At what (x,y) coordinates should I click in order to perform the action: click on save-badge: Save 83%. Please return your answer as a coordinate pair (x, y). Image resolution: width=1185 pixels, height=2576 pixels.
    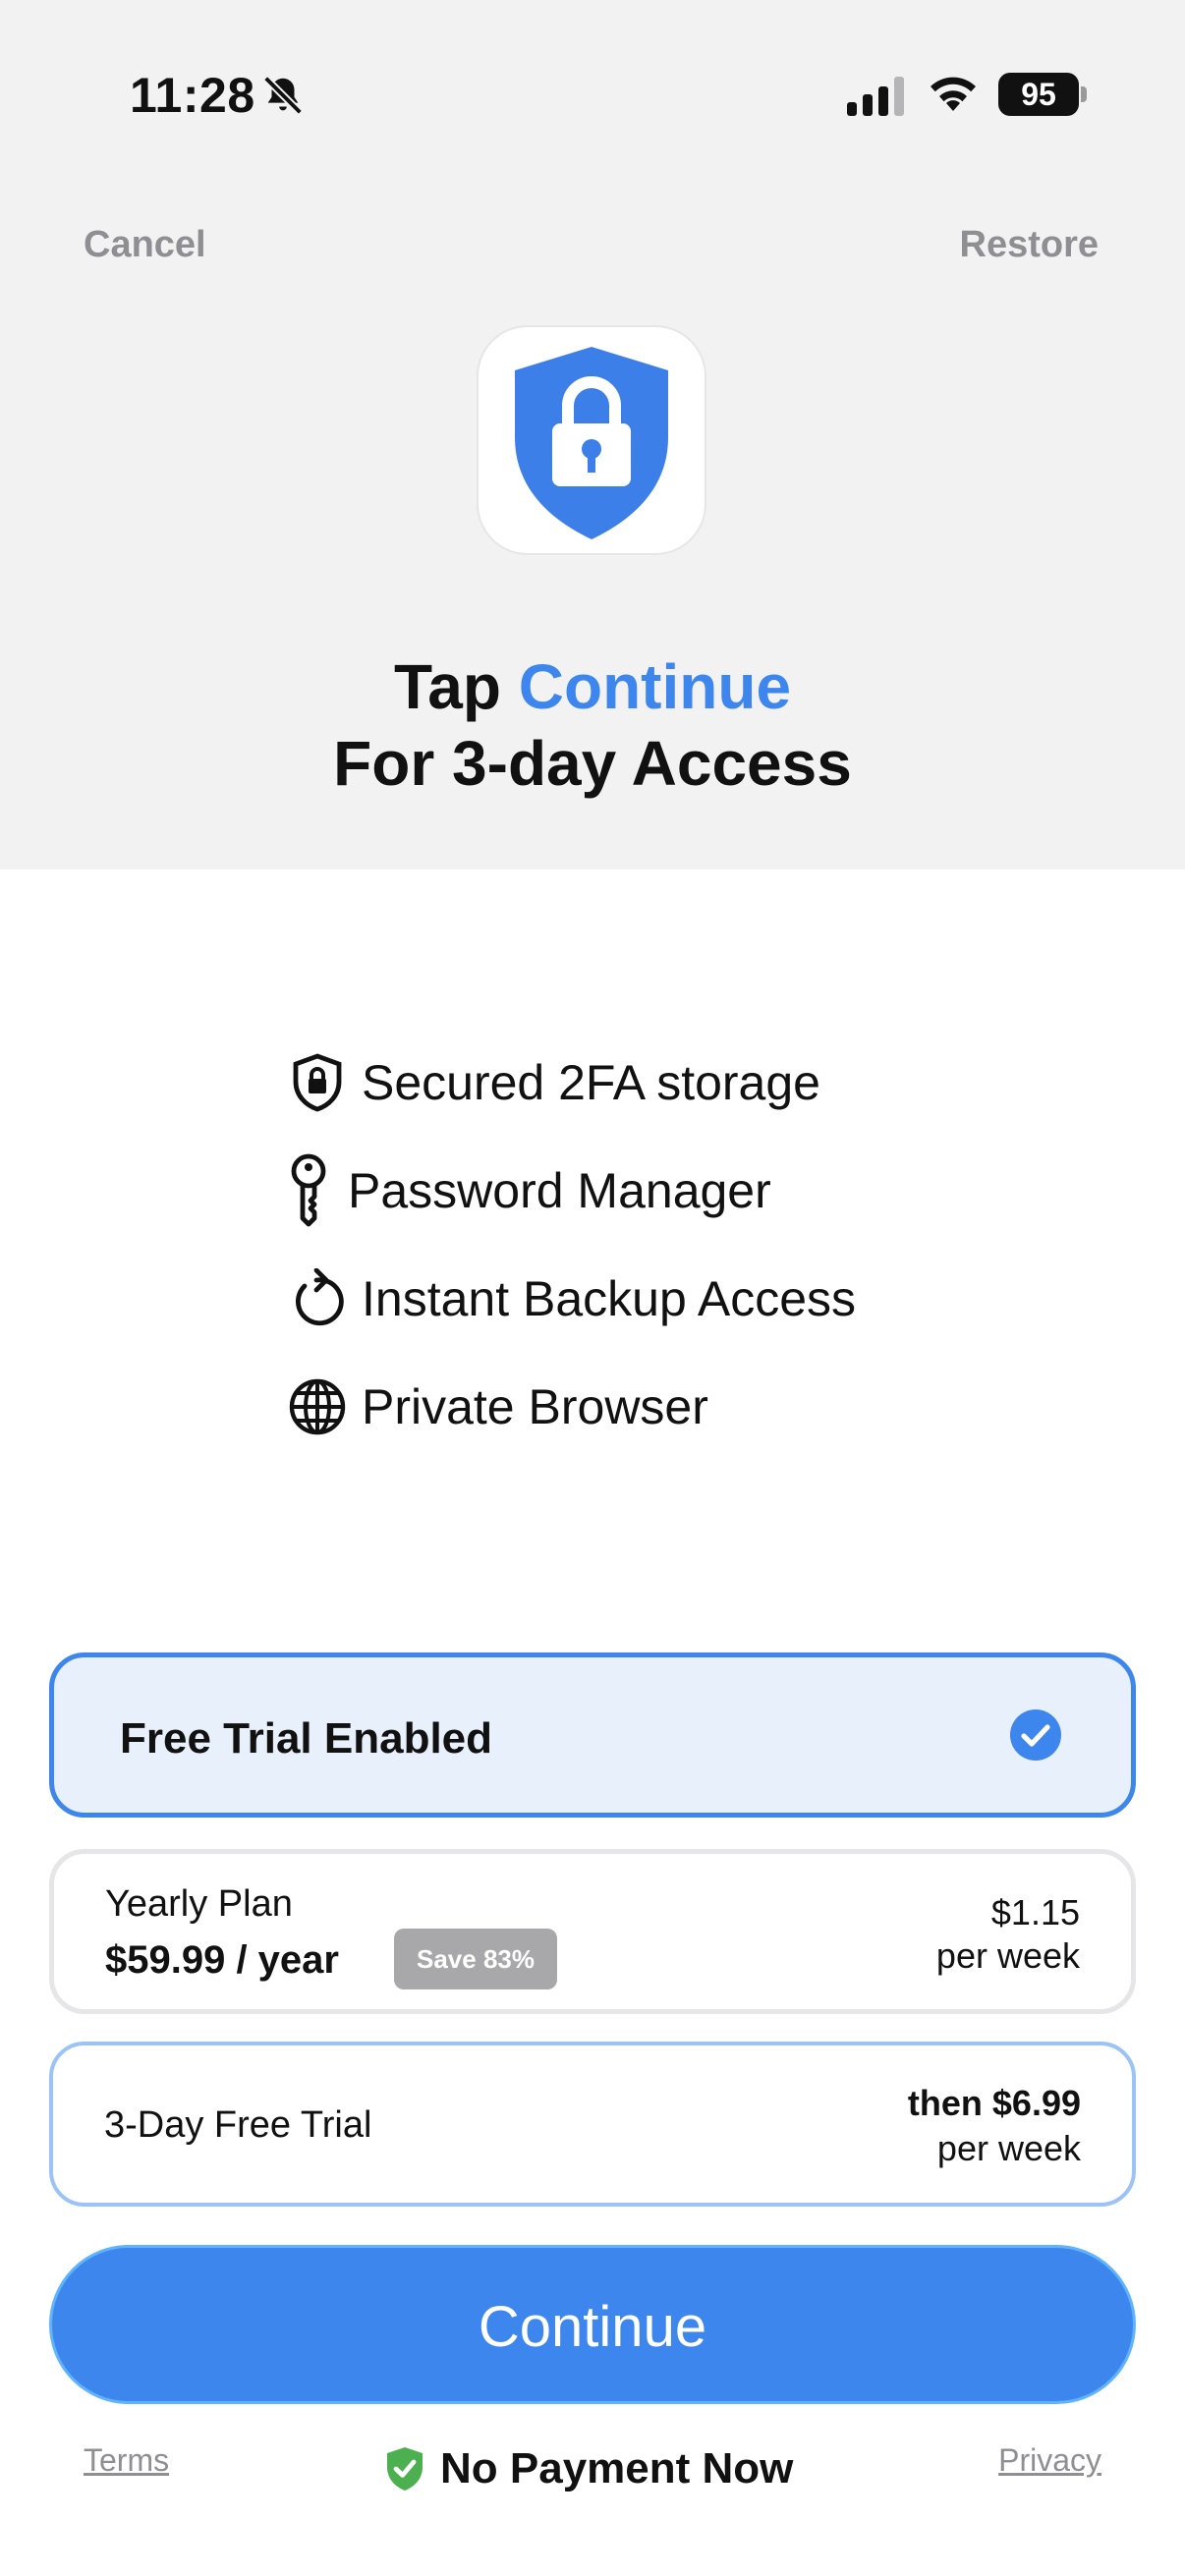
    Looking at the image, I should click on (476, 1959).